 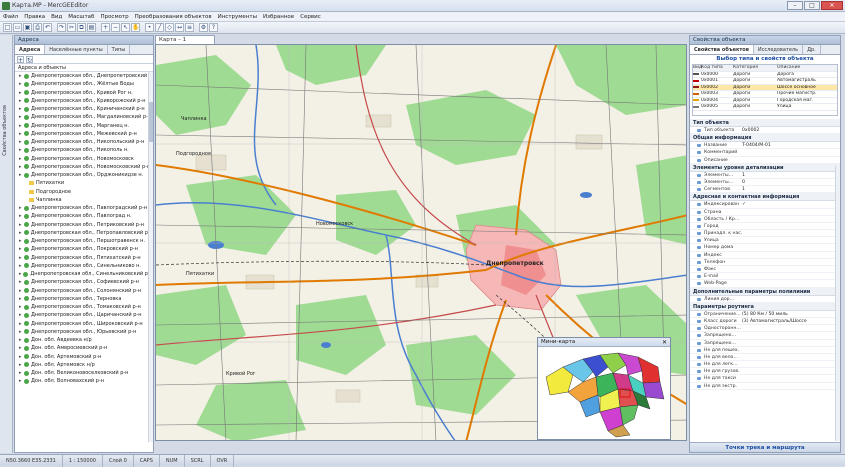 What do you see at coordinates (27, 27) in the screenshot?
I see `save-icon: ▣` at bounding box center [27, 27].